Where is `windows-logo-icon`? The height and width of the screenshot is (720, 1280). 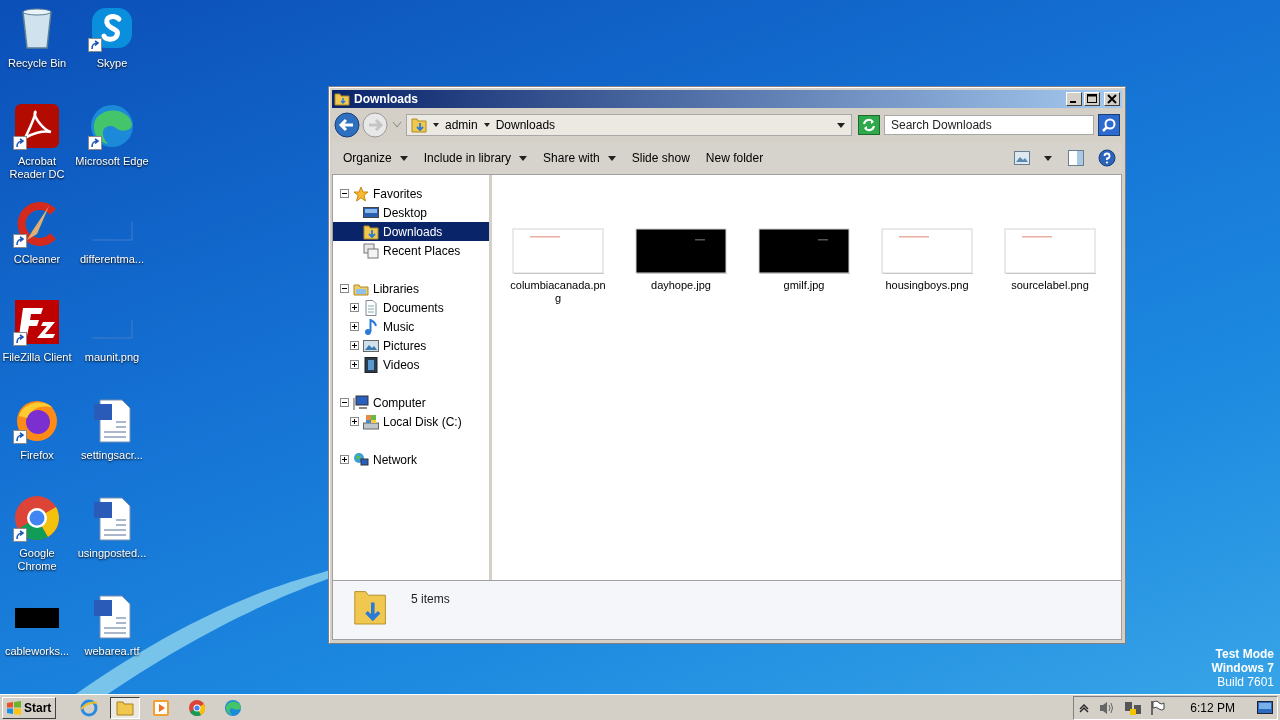
windows-logo-icon is located at coordinates (14, 707).